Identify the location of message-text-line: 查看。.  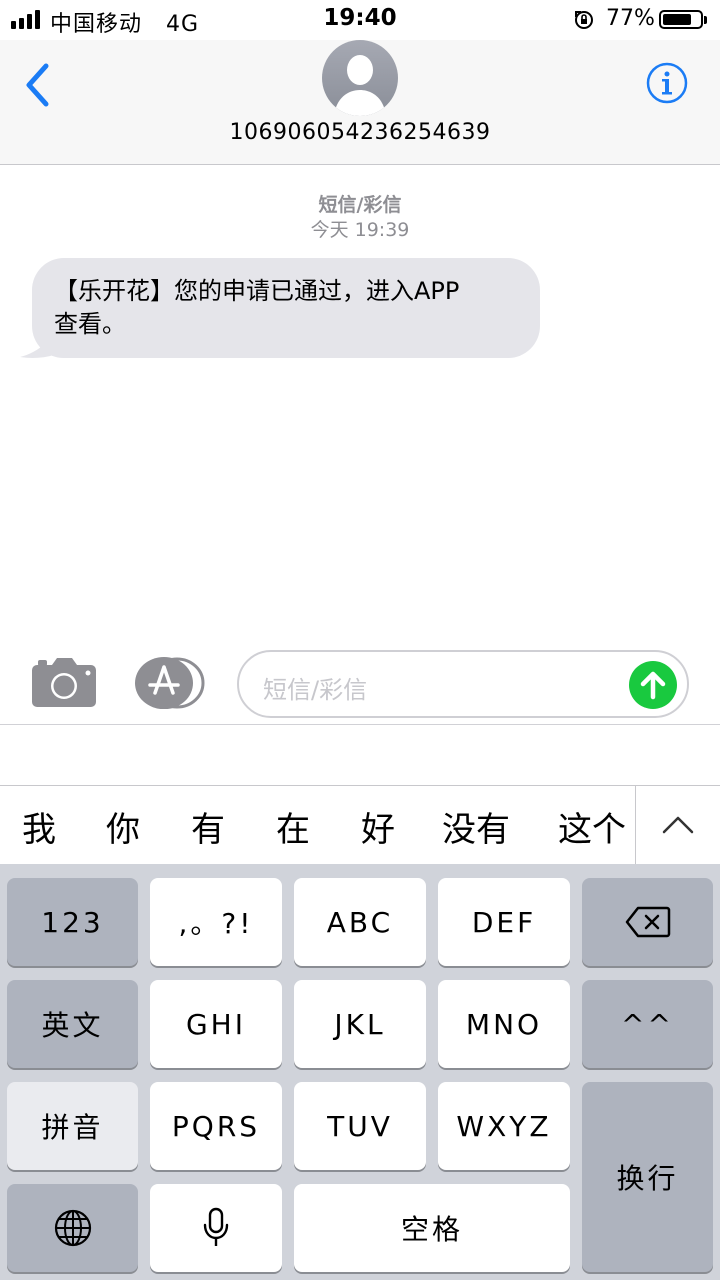
(90, 324).